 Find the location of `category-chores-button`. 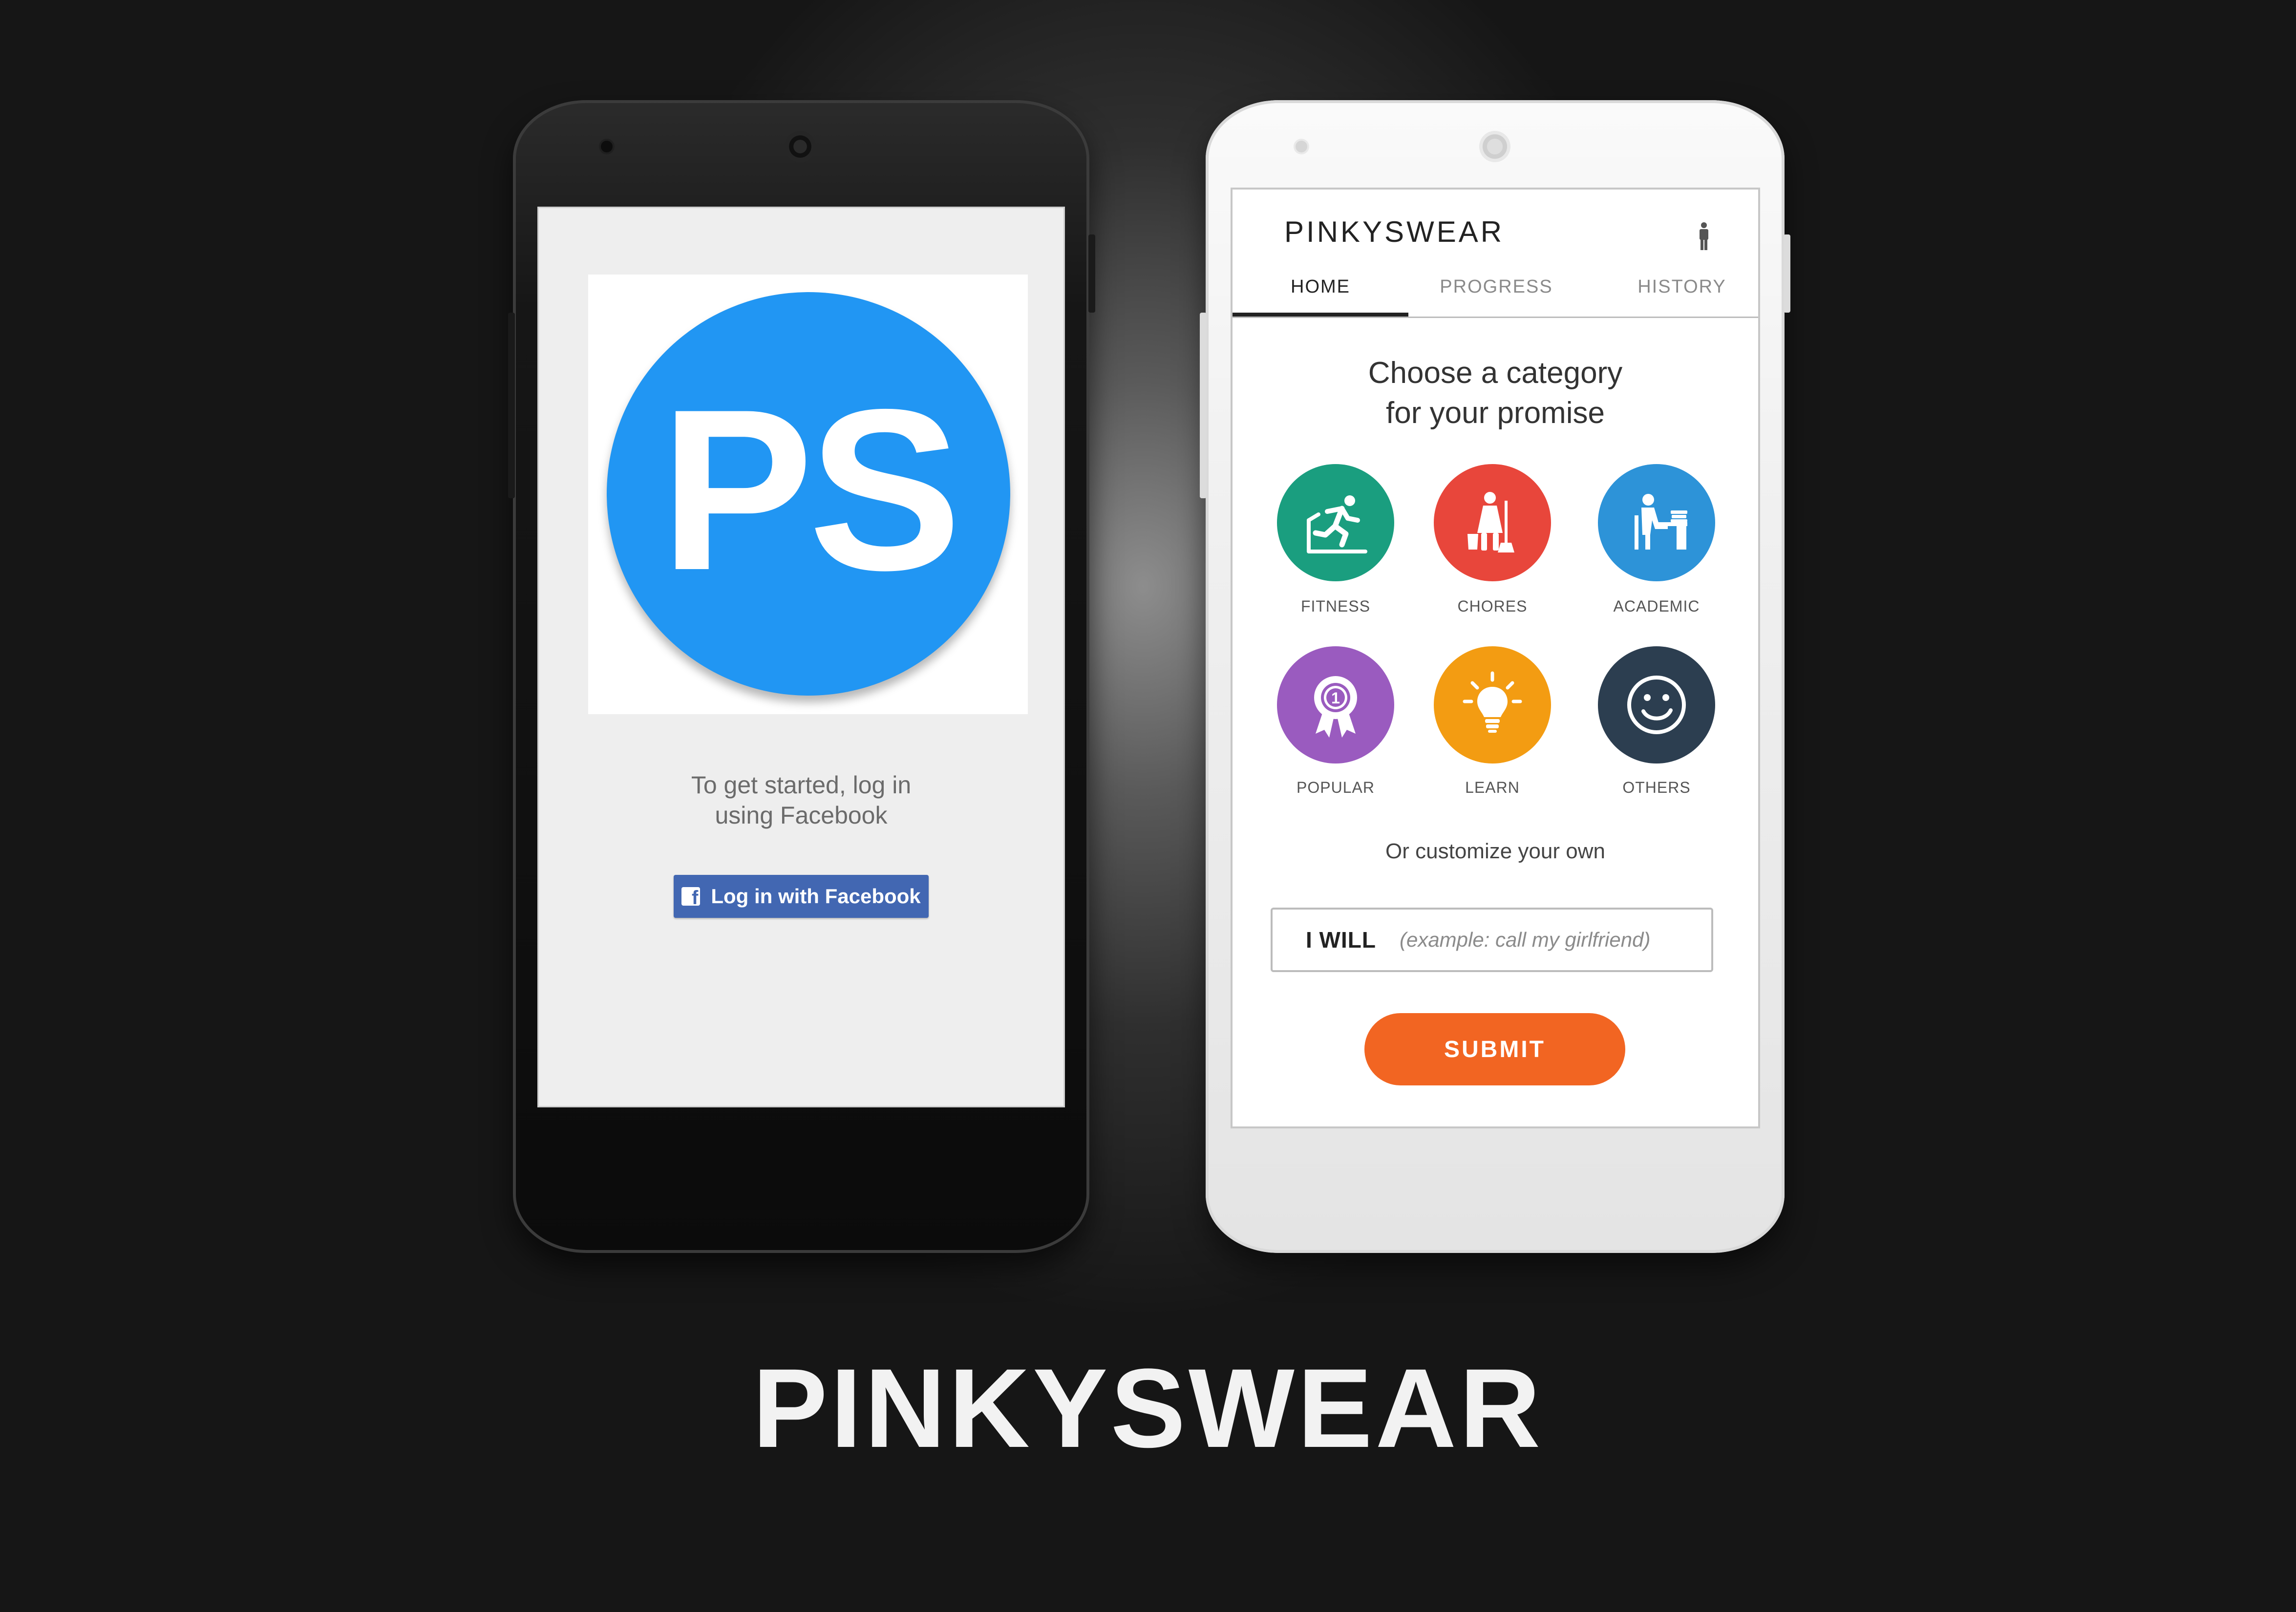

category-chores-button is located at coordinates (1492, 522).